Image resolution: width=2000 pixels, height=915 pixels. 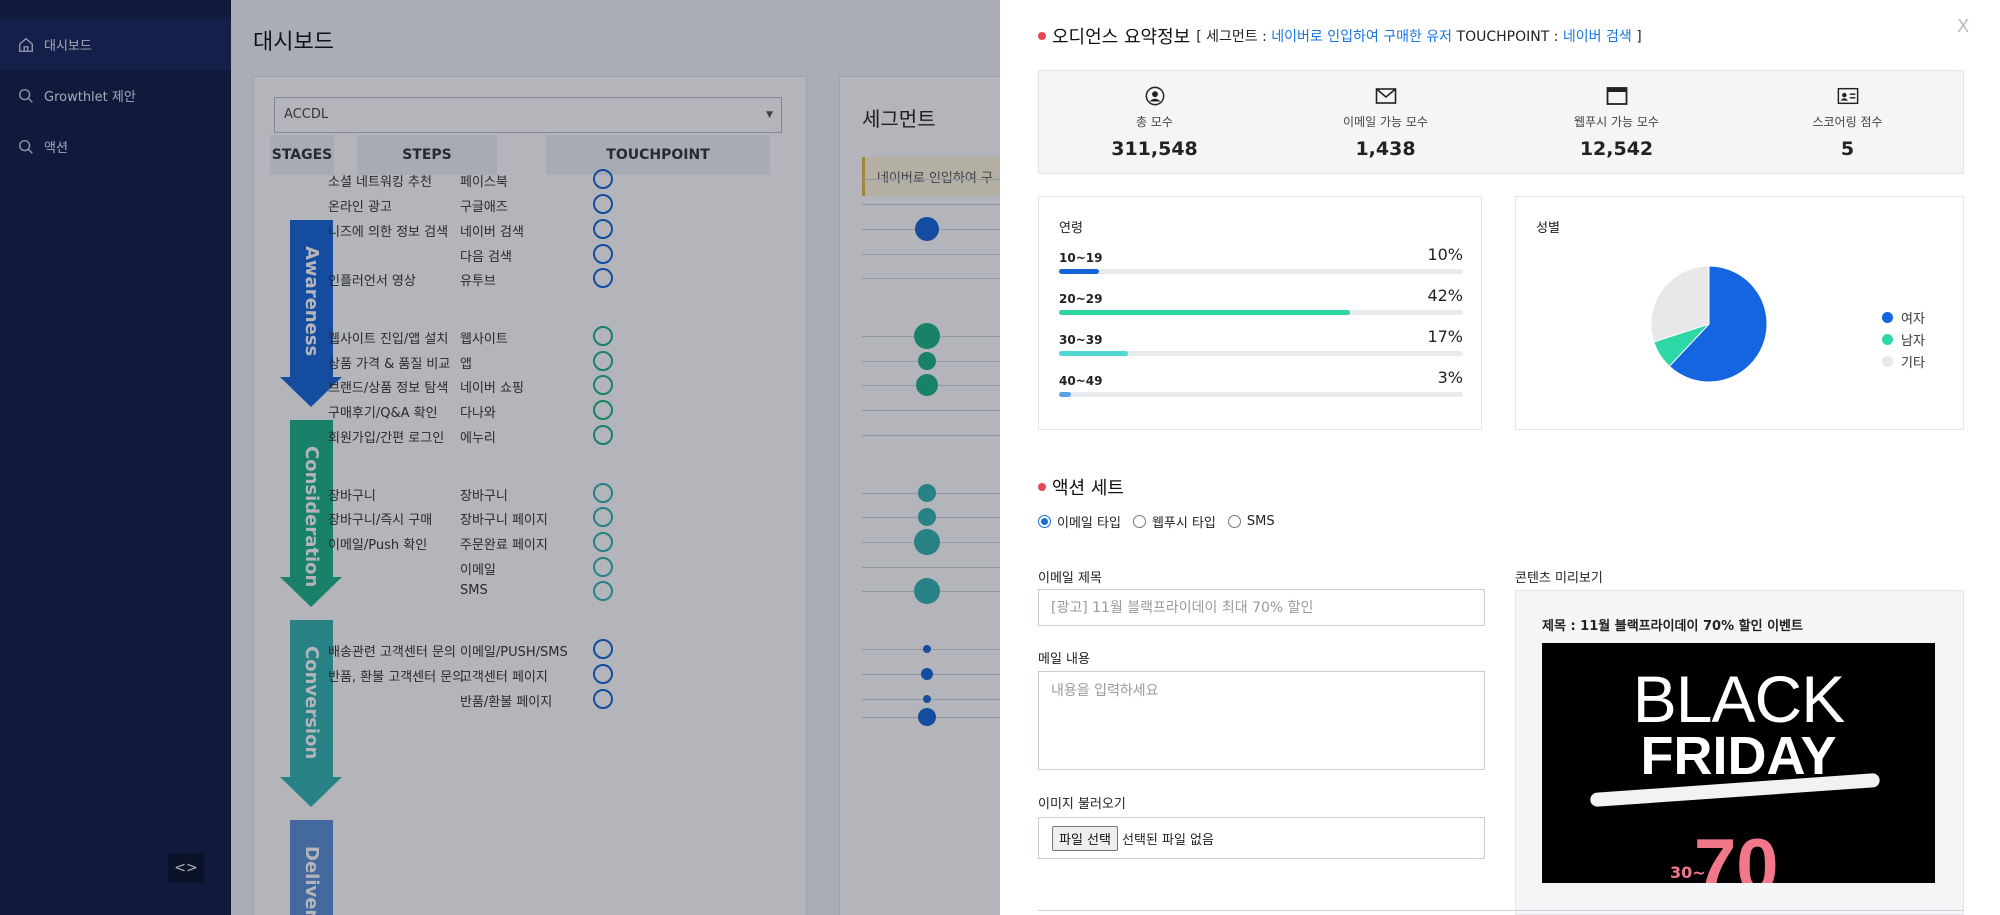 I want to click on radio-email-type: 이메일 타입, so click(x=1079, y=521).